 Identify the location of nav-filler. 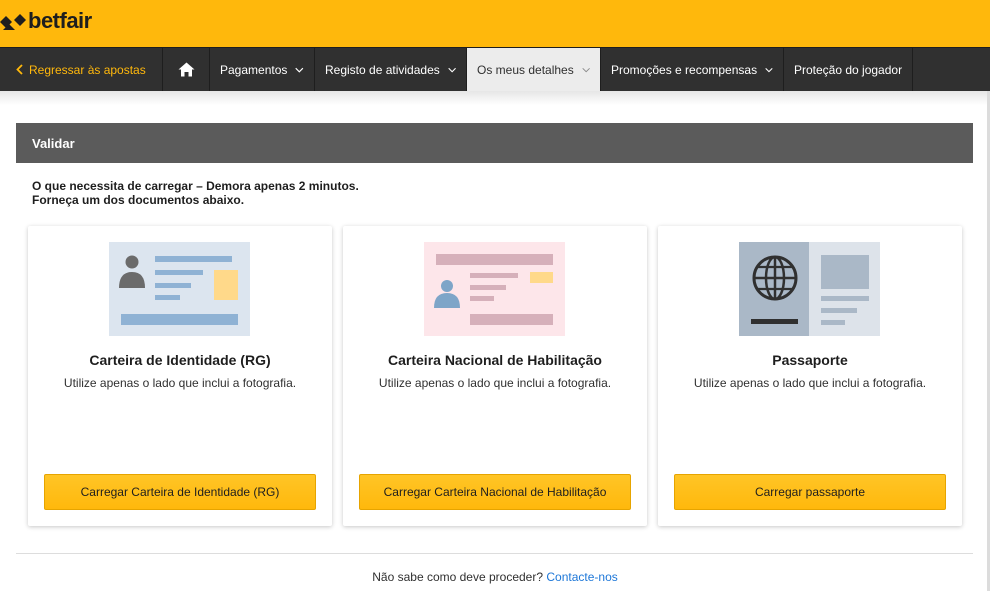
(951, 69).